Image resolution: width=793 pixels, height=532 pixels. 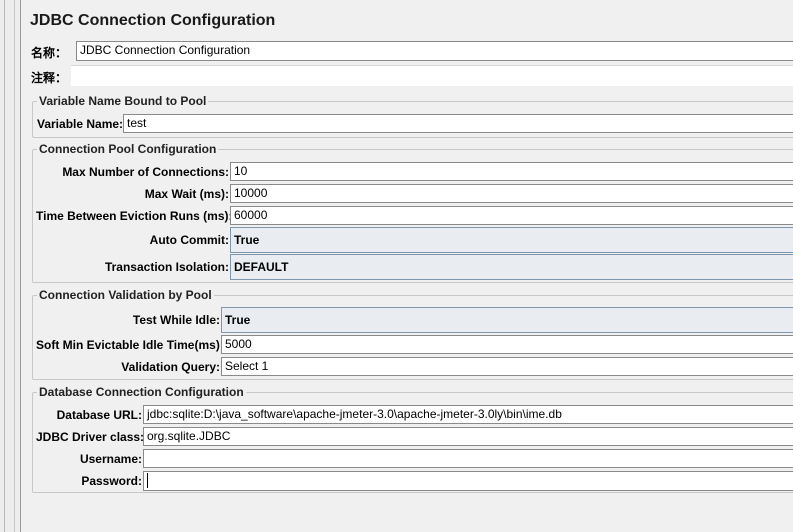 I want to click on page-title: JDBC Connection Configuration, so click(x=153, y=20).